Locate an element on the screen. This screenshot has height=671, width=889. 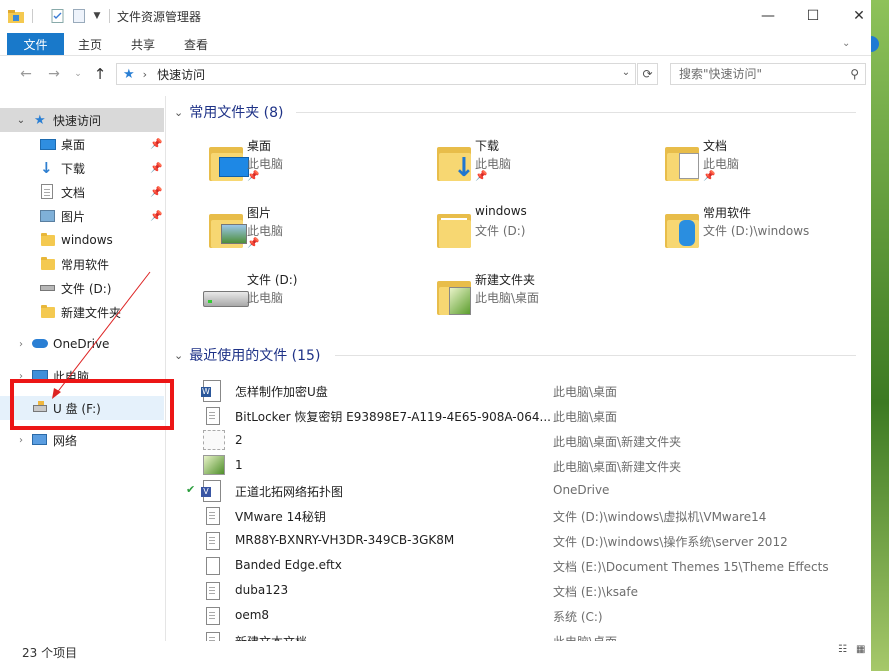
tile-pictures: 图片 此电脑 📌 is located at coordinates (311, 230).